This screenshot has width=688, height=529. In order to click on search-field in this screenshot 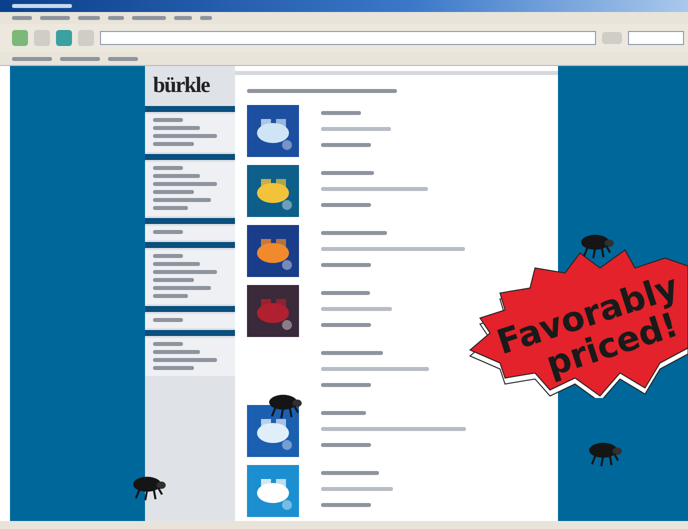, I will do `click(656, 38)`.